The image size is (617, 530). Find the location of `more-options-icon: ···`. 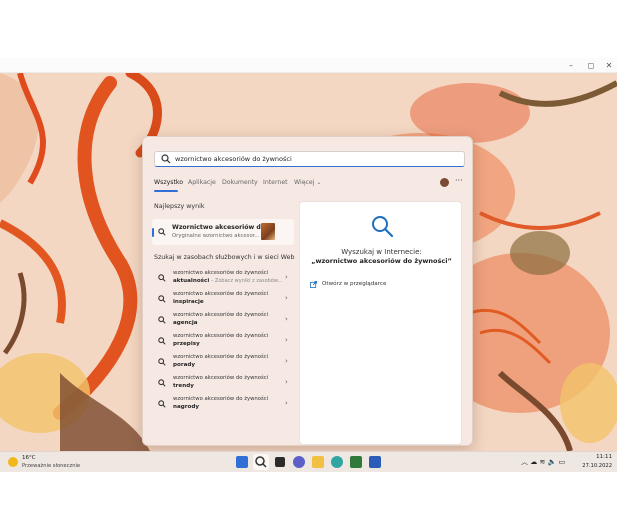

more-options-icon: ··· is located at coordinates (459, 180).